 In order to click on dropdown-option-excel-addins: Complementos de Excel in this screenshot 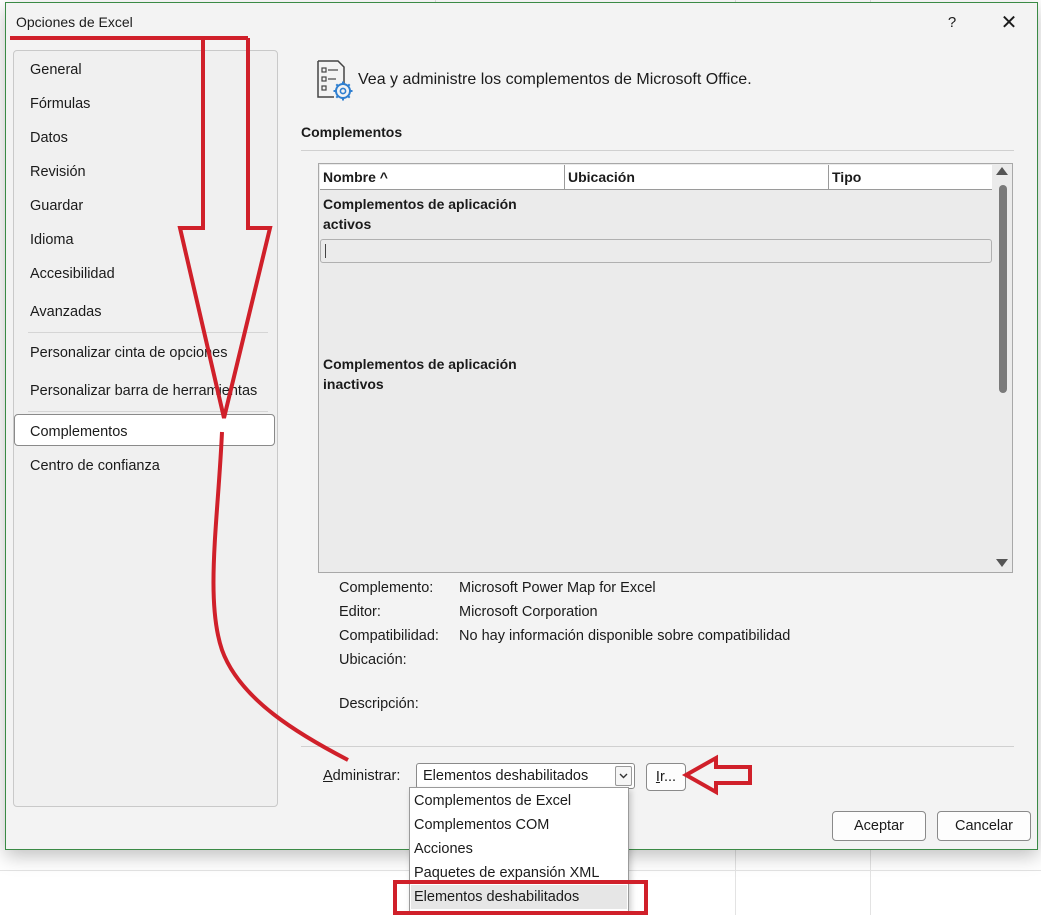, I will do `click(492, 801)`.